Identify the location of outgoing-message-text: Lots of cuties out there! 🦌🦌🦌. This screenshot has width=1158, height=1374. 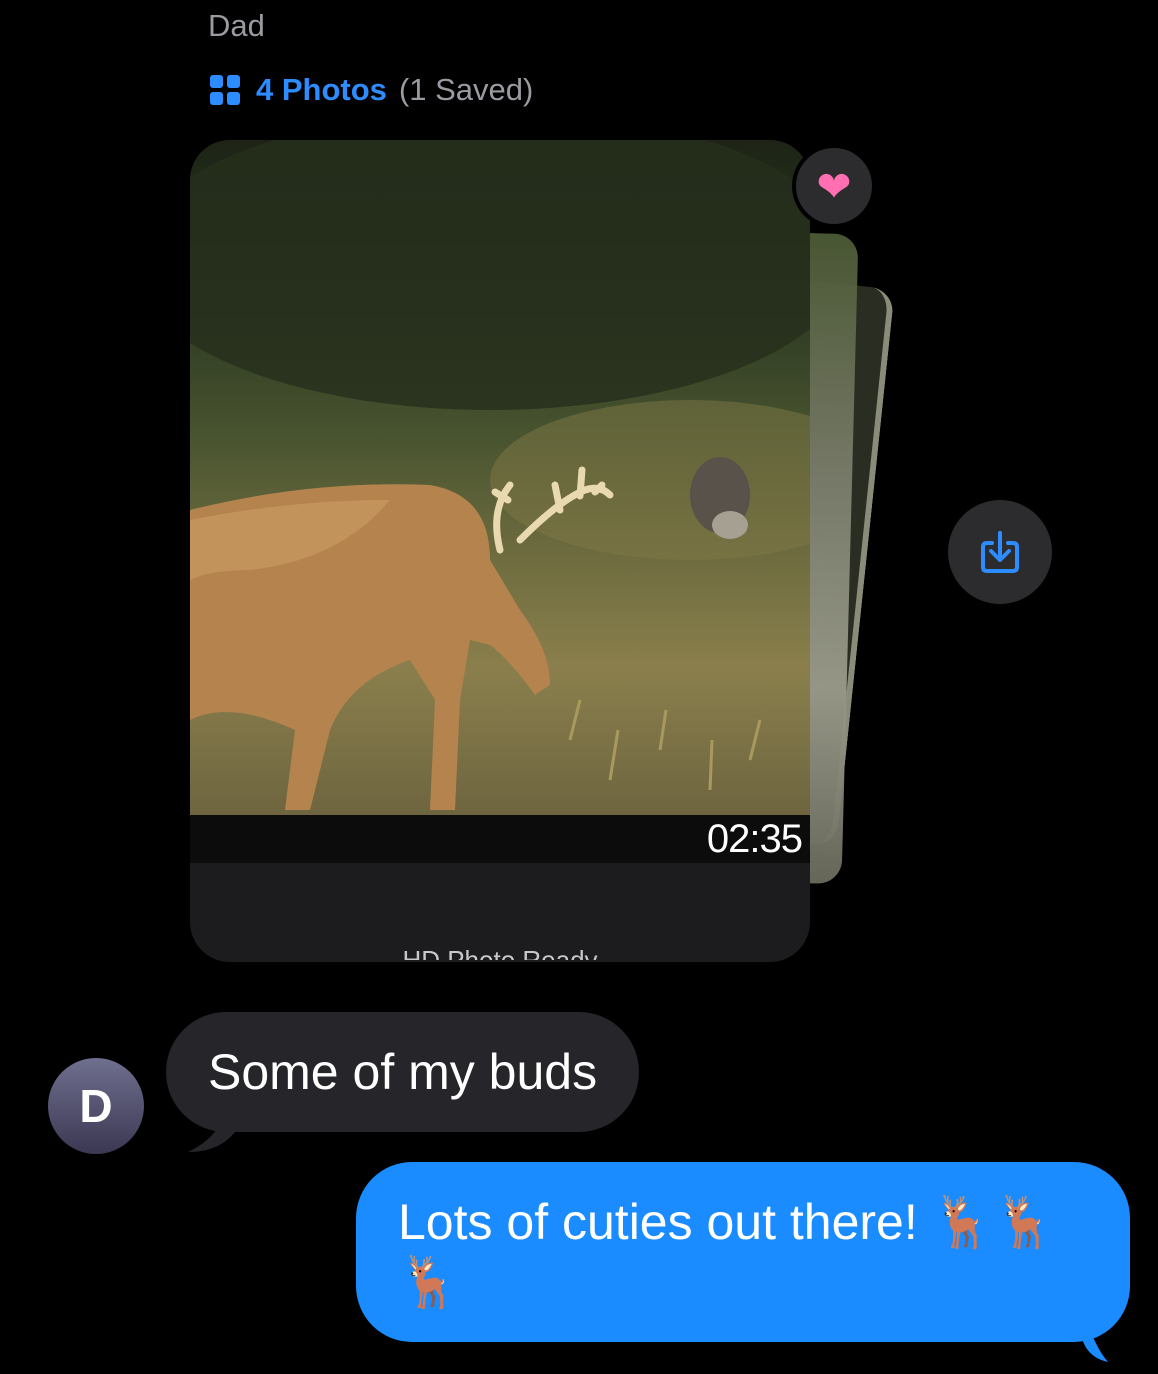
(727, 1252).